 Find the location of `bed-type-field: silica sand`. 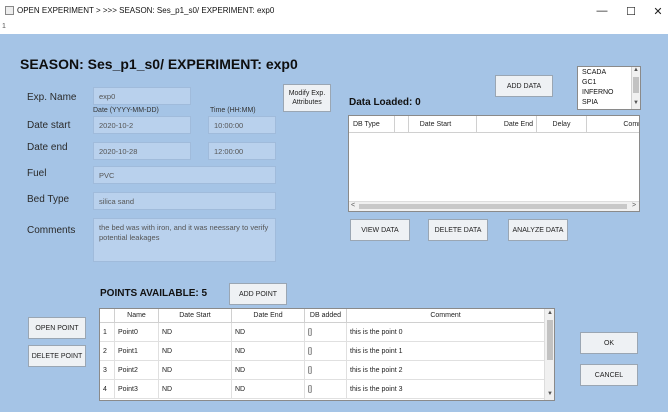

bed-type-field: silica sand is located at coordinates (184, 201).